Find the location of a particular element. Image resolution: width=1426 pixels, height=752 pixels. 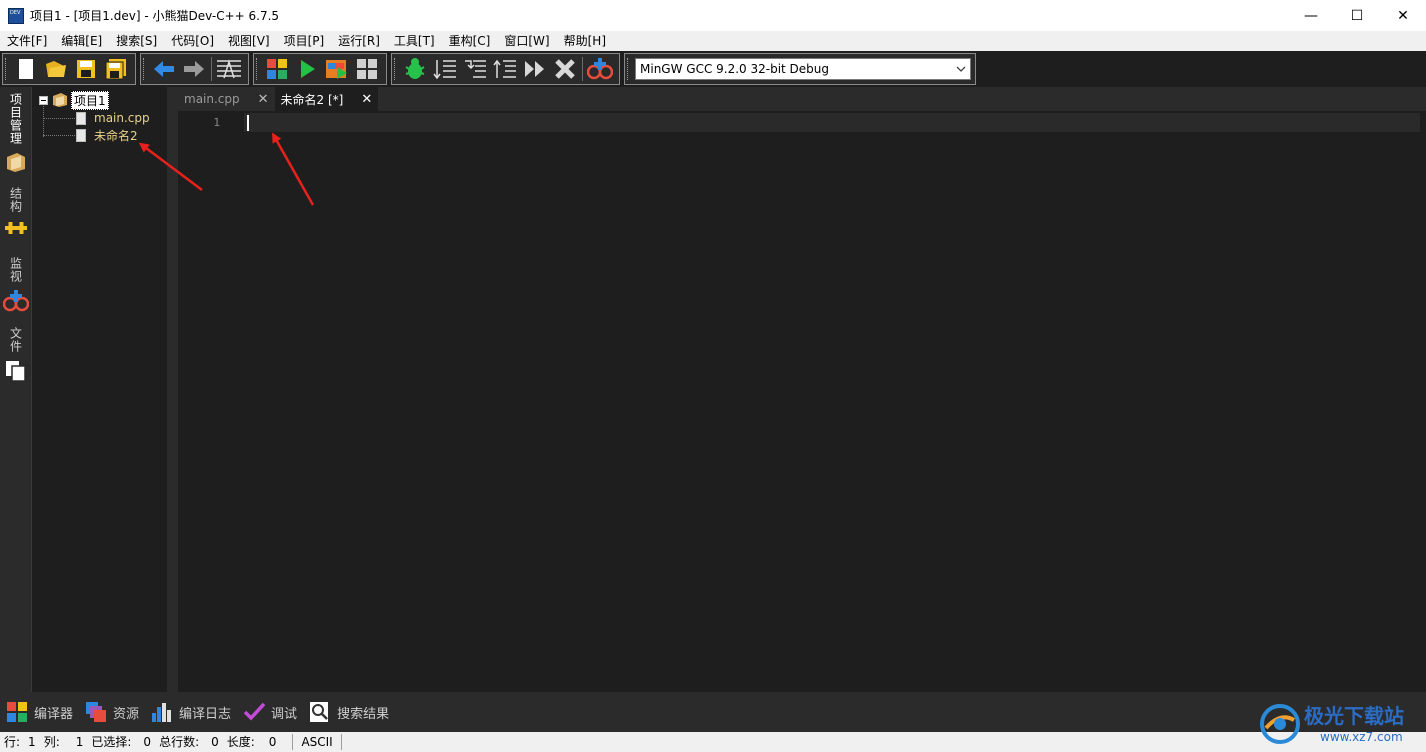

status-selected-label: 已选择: is located at coordinates (111, 742).